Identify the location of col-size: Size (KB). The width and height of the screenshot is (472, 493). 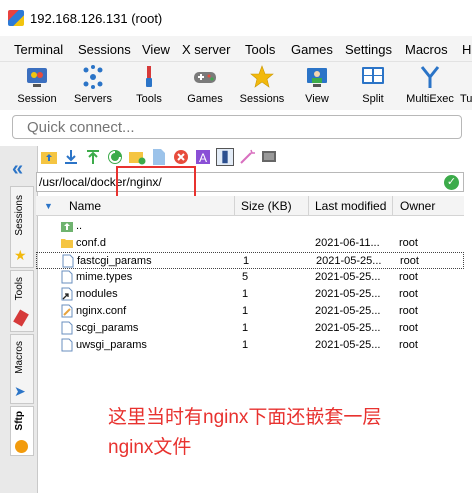
(266, 206).